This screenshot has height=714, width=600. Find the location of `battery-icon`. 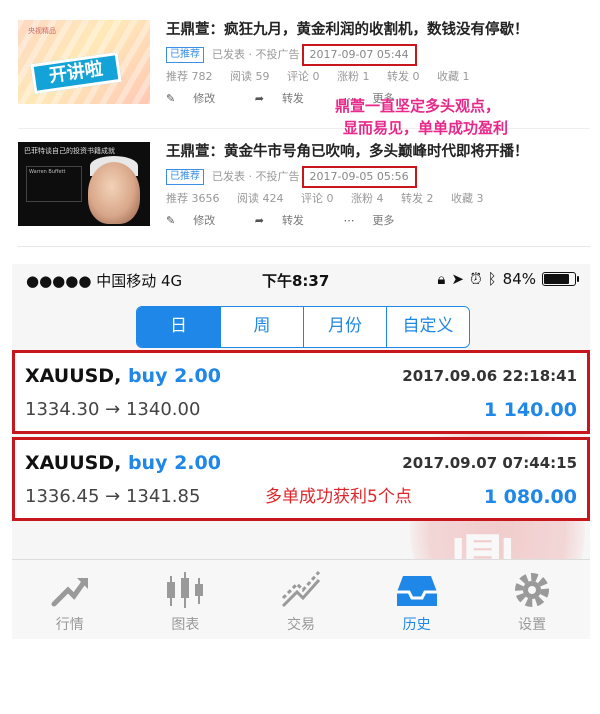

battery-icon is located at coordinates (560, 279).